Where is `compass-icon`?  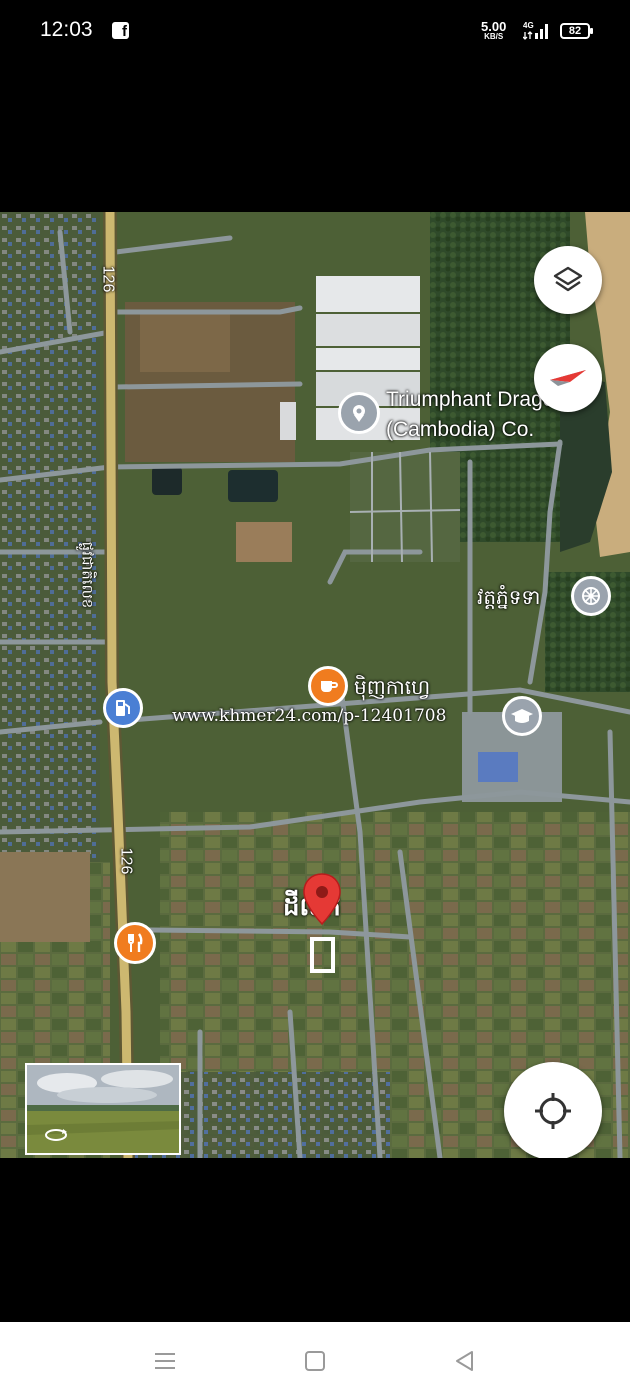 compass-icon is located at coordinates (568, 378).